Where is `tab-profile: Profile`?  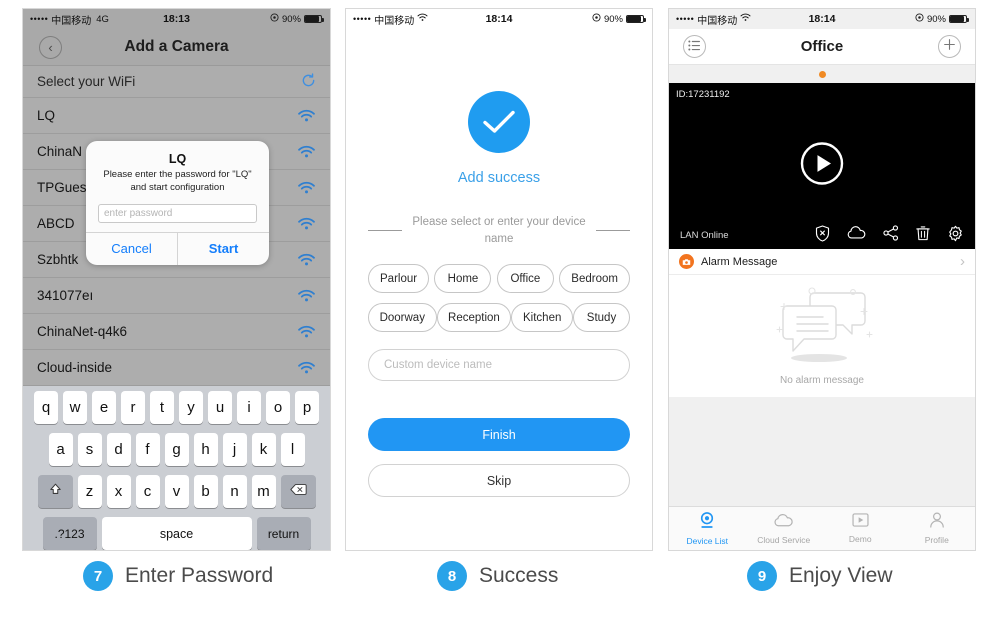 tab-profile: Profile is located at coordinates (937, 528).